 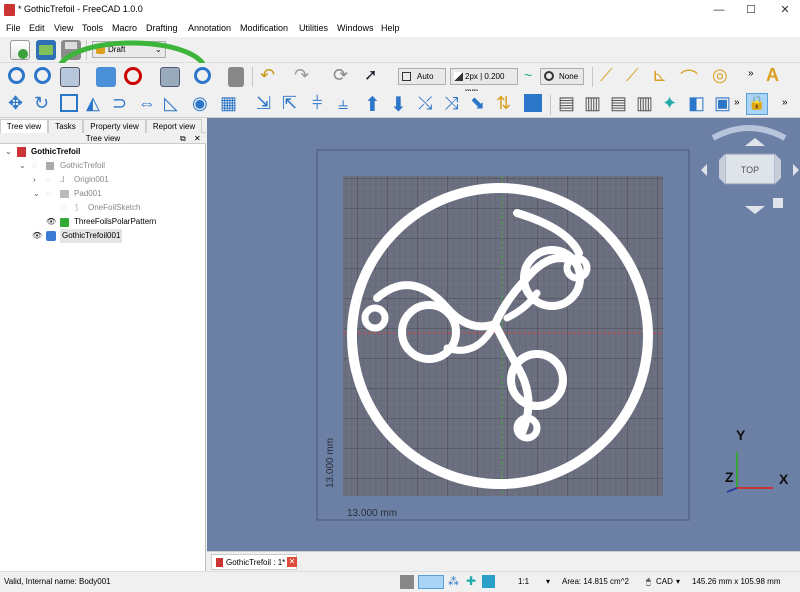 What do you see at coordinates (696, 103) in the screenshot?
I see `add-construction-icon: ◧` at bounding box center [696, 103].